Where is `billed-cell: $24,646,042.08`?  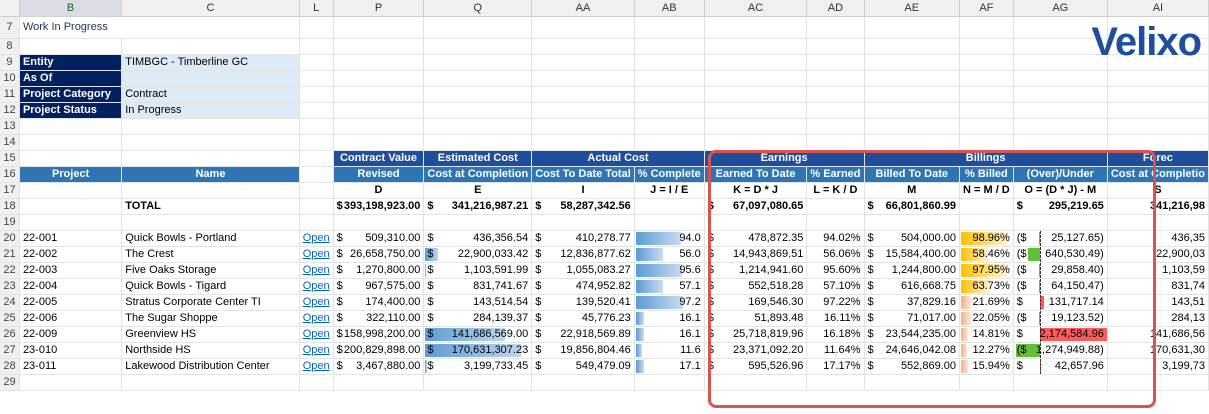 billed-cell: $24,646,042.08 is located at coordinates (912, 350).